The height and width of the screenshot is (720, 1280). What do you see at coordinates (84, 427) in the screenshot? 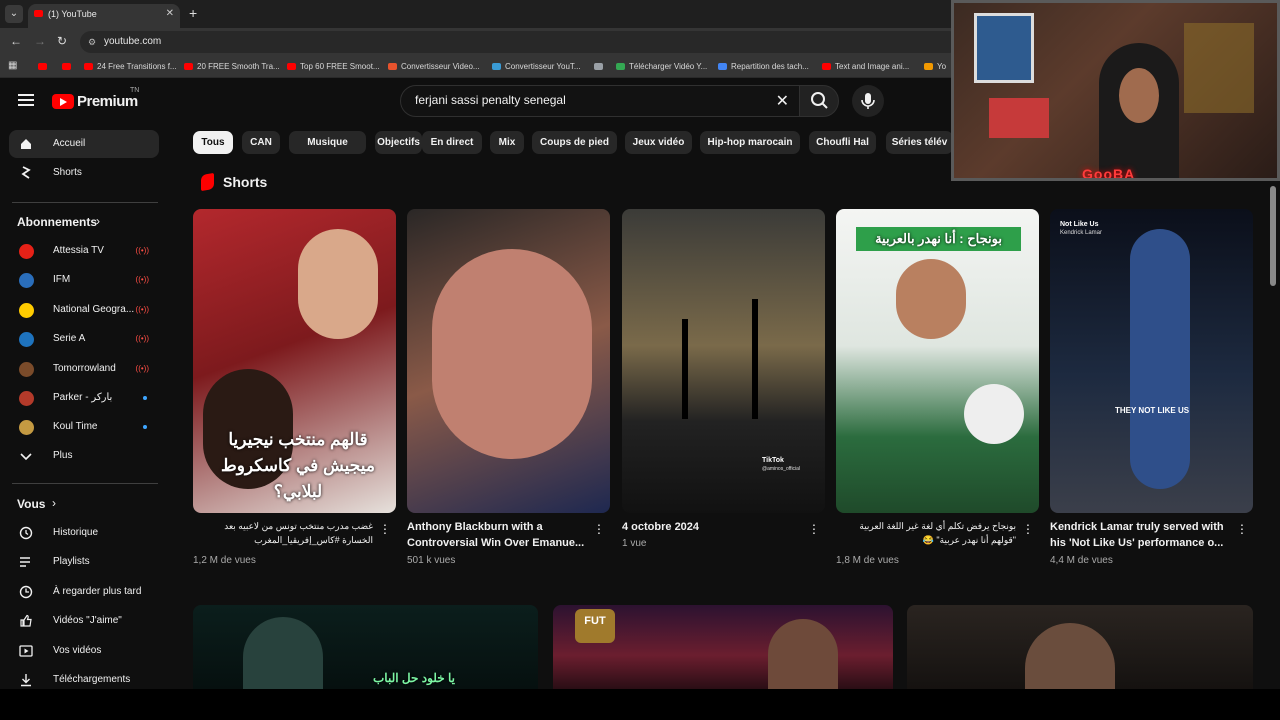
I see `sidebar-subscription-item: Koul Time` at bounding box center [84, 427].